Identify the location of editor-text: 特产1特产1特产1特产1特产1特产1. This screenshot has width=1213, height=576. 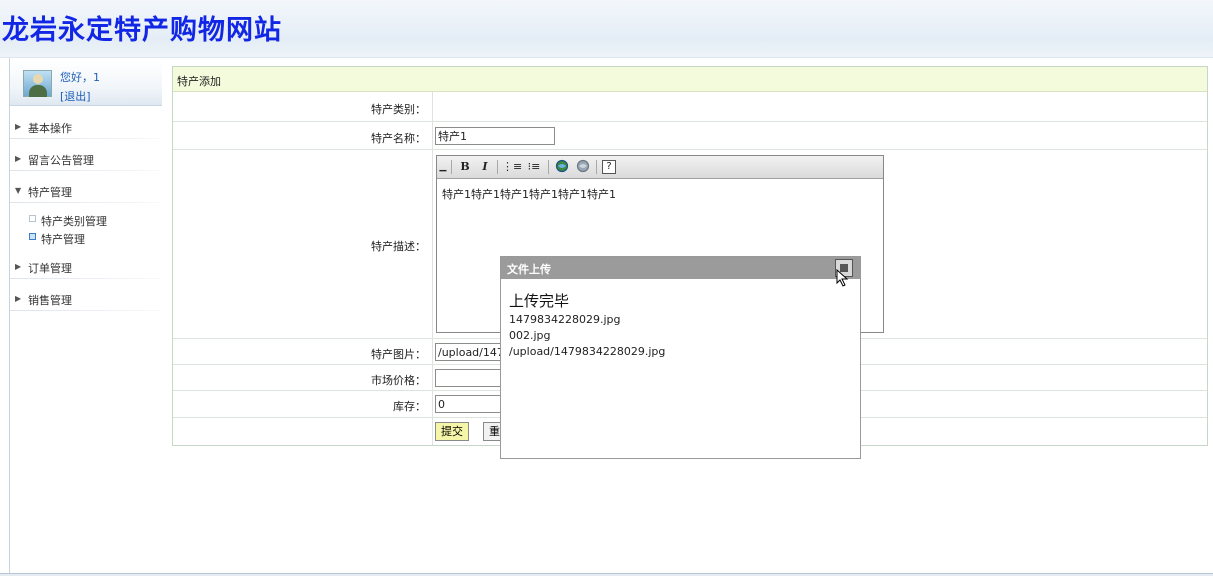
(529, 194).